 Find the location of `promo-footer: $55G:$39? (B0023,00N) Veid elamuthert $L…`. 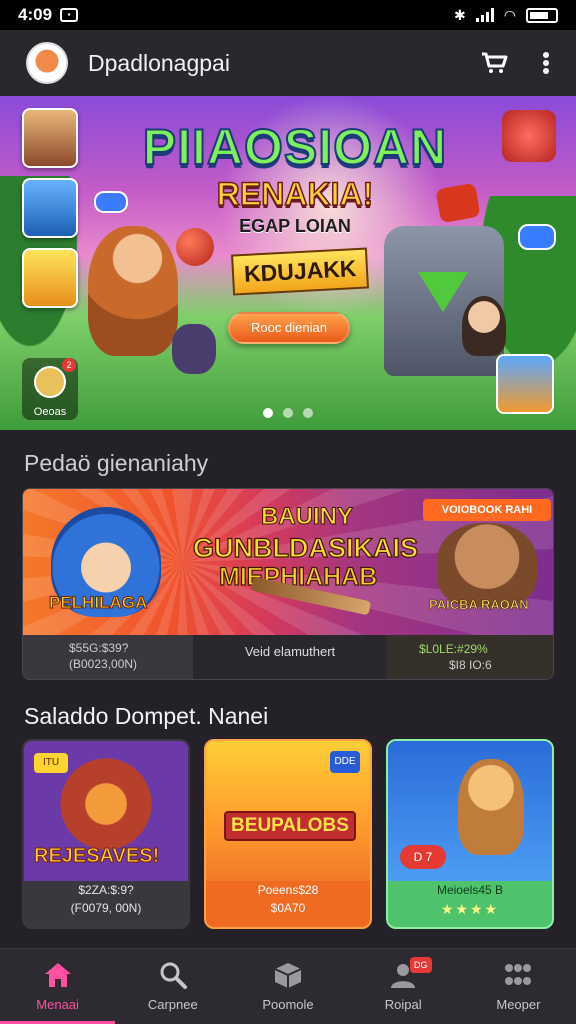

promo-footer: $55G:$39? (B0023,00N) Veid elamuthert $L… is located at coordinates (288, 657).